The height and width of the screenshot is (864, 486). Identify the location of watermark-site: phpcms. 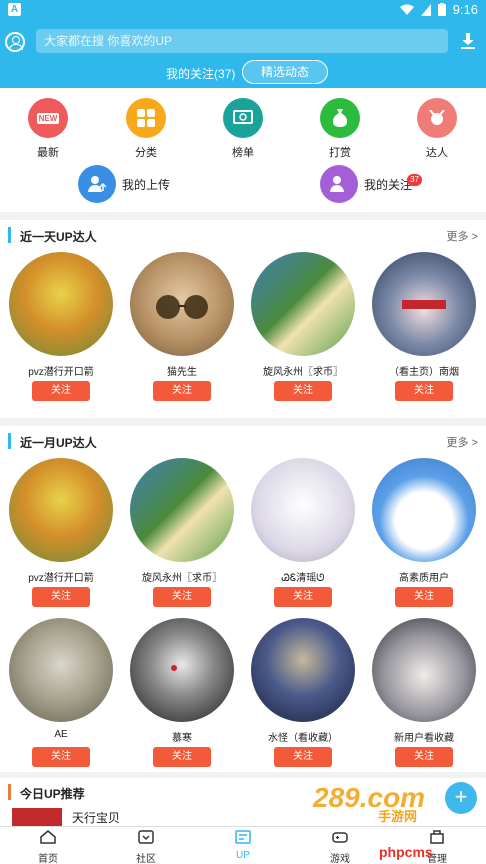
(406, 852).